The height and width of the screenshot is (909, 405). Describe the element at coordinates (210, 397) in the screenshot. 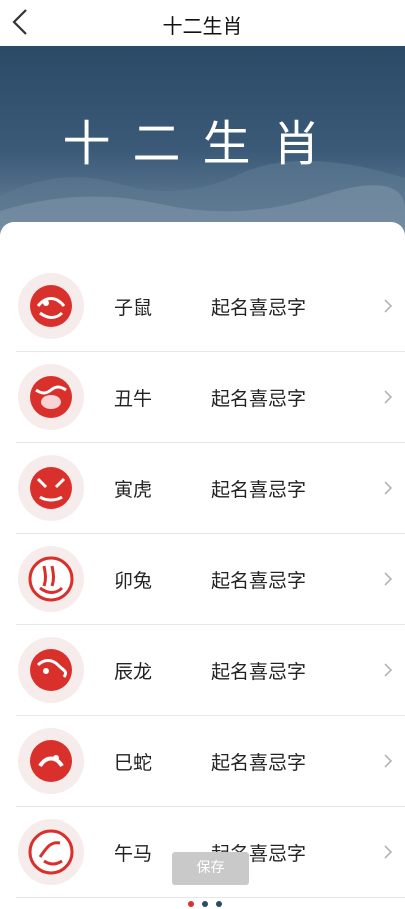

I see `zodiac-row-ox: 丑牛 起名喜忌字` at that location.